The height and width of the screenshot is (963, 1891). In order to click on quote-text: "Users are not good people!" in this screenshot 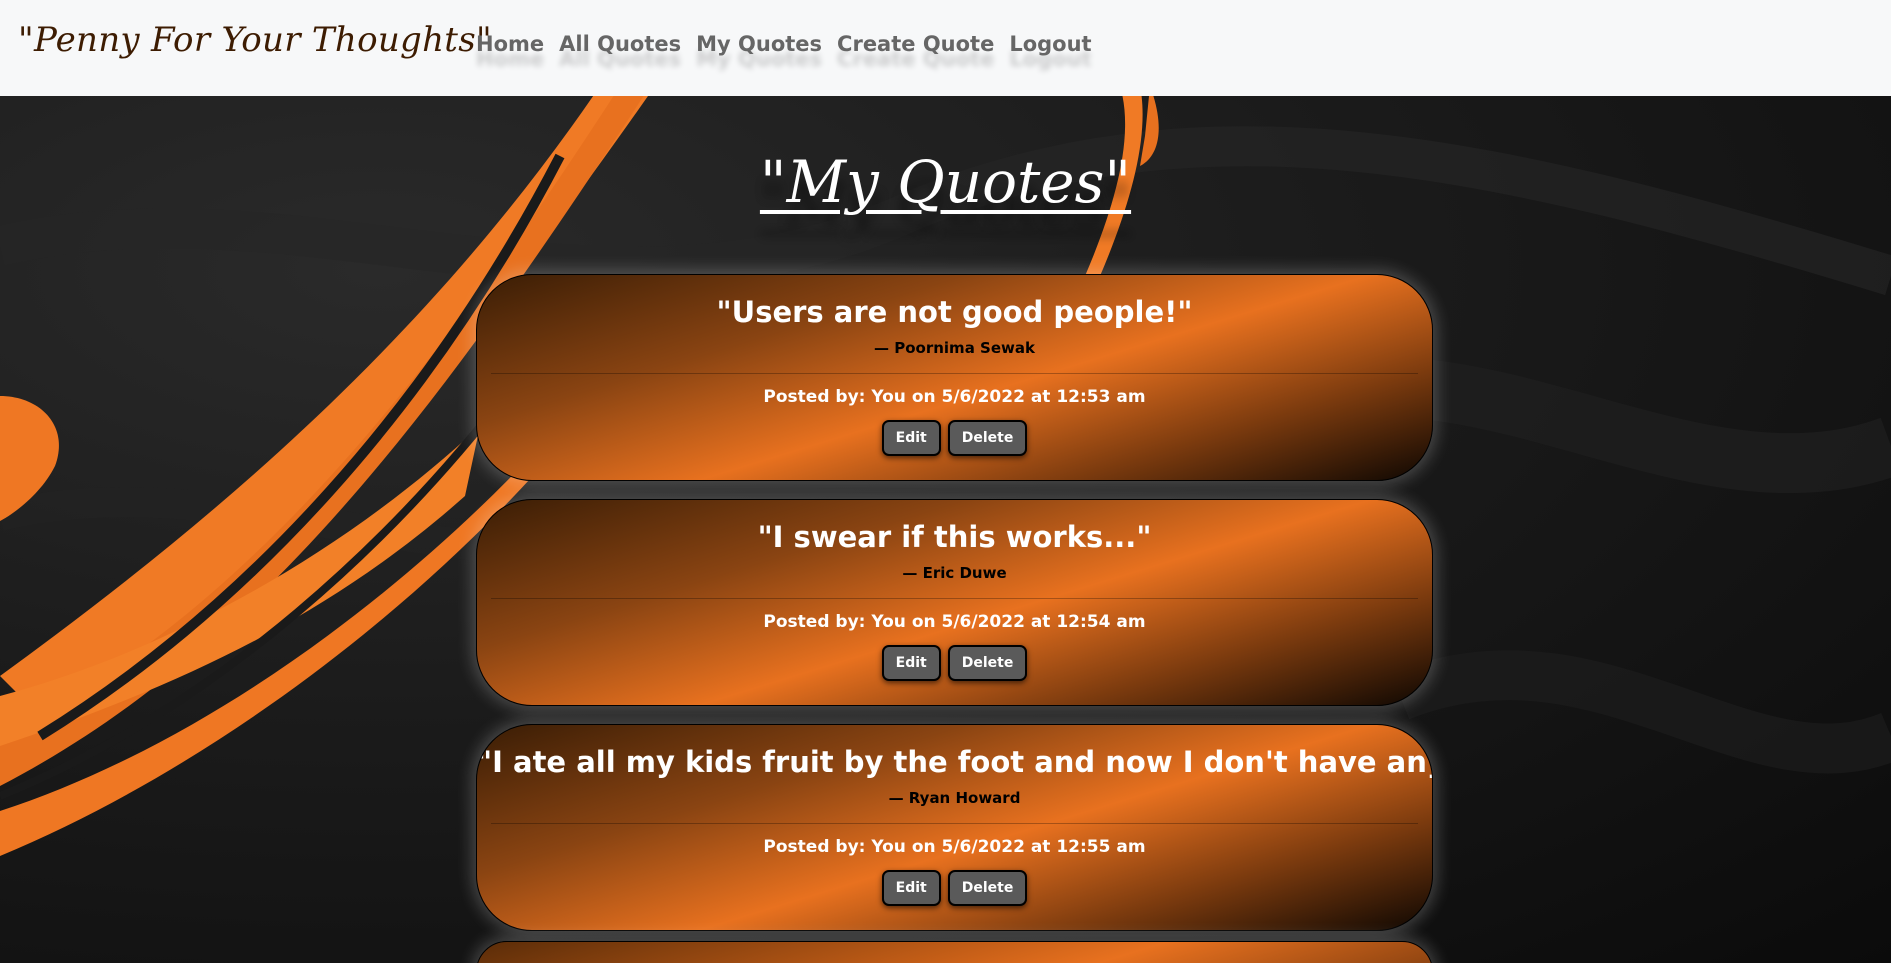, I will do `click(954, 312)`.